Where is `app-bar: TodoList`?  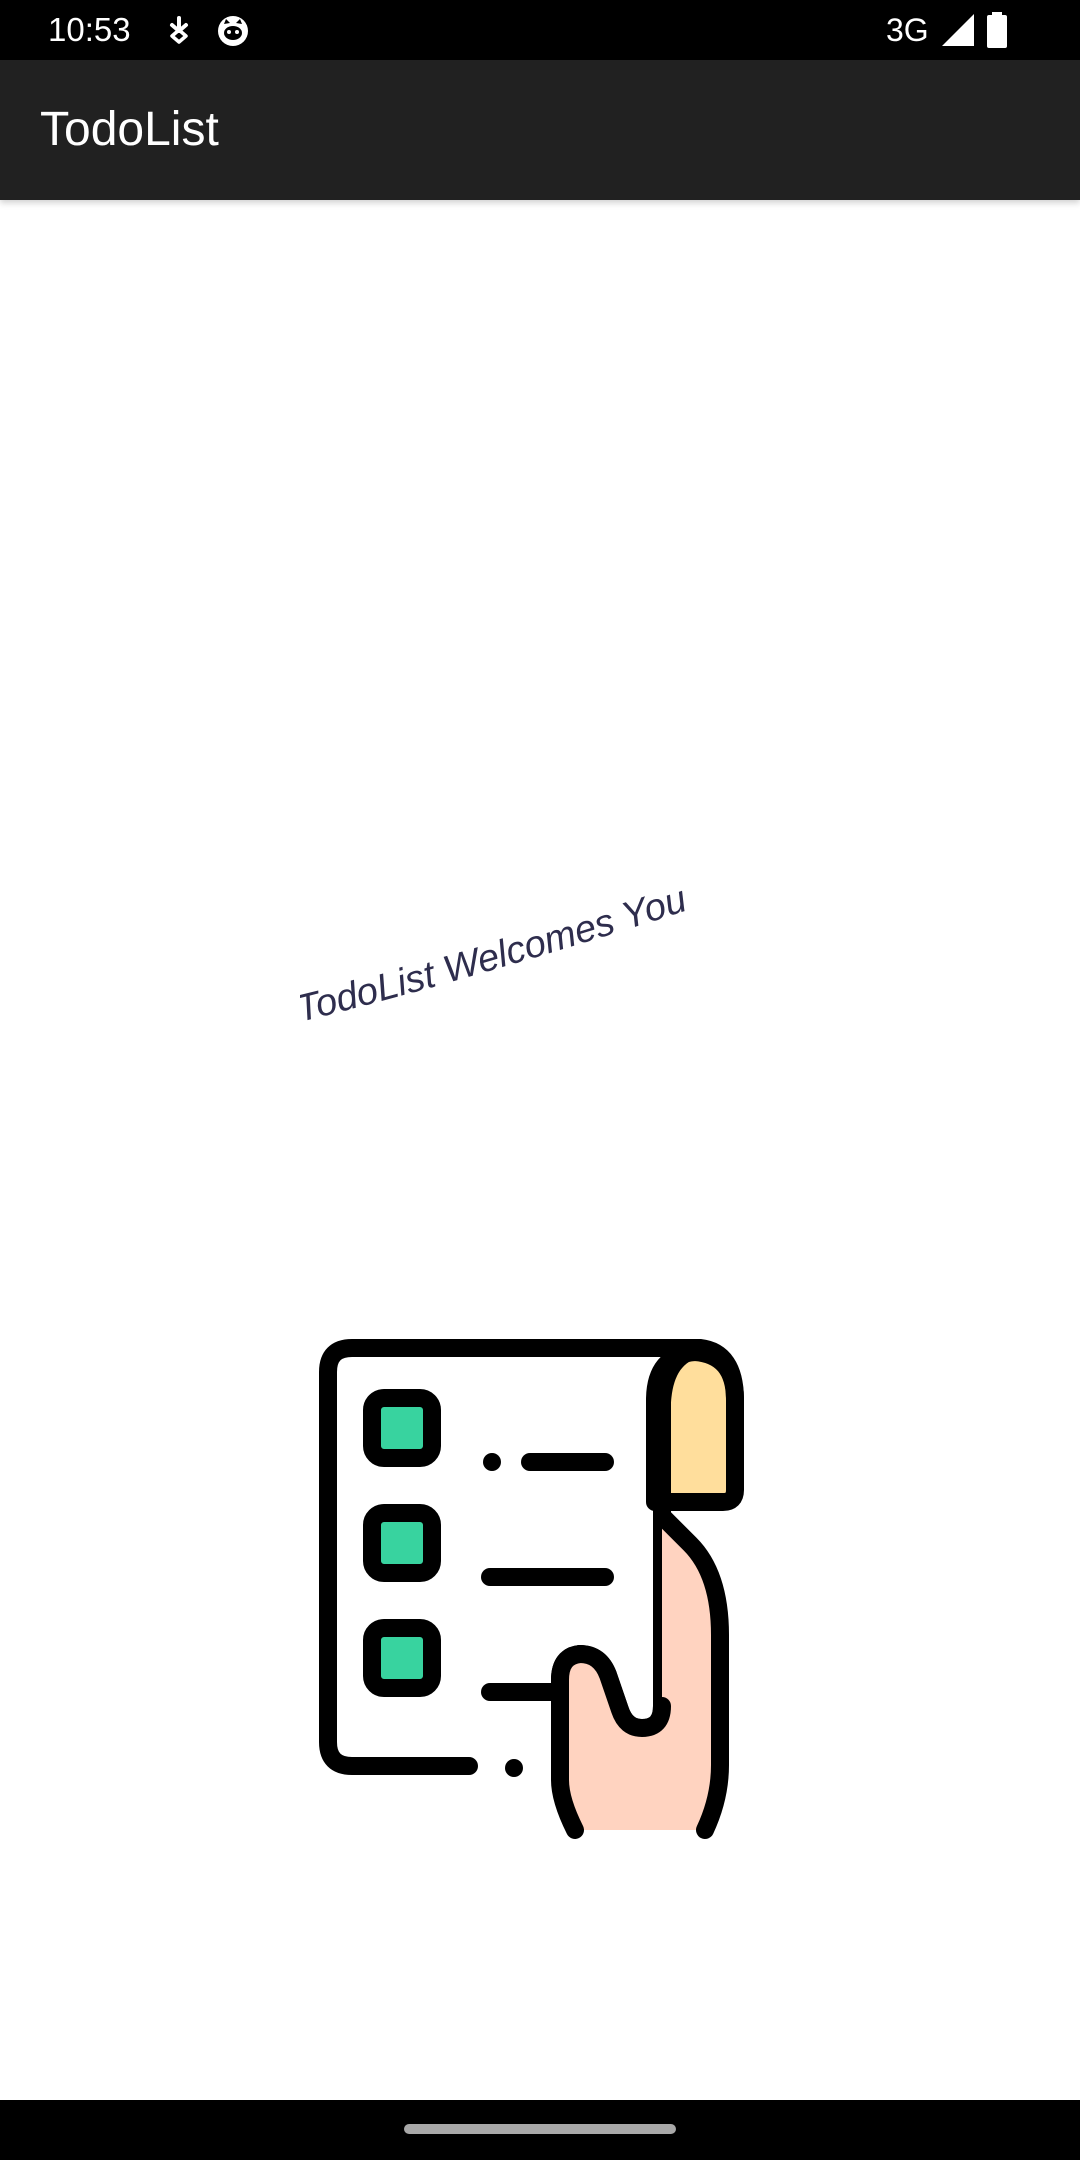
app-bar: TodoList is located at coordinates (540, 130).